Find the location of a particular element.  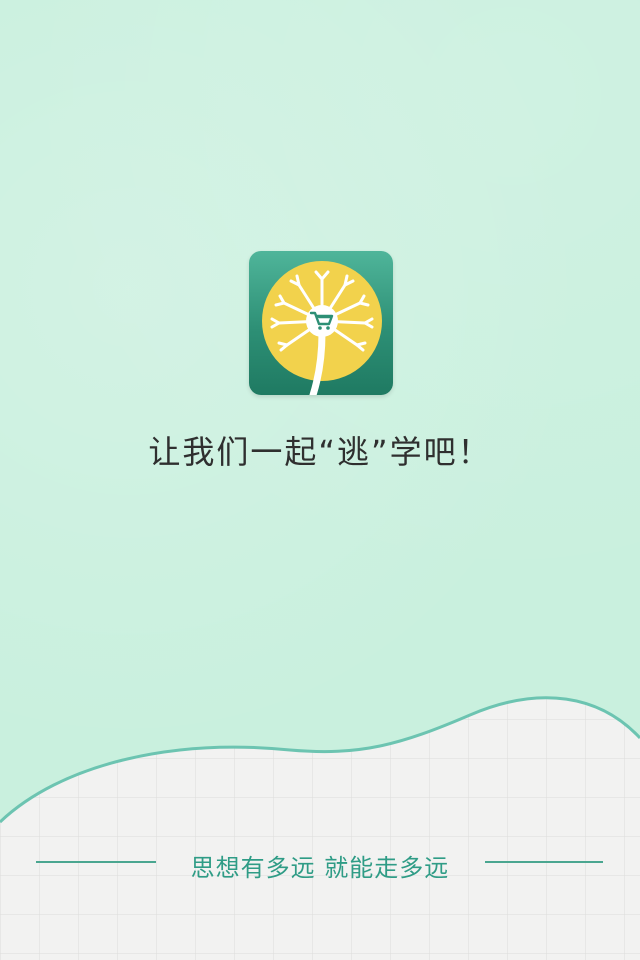

slogan-row: 思想有多远 就能走多远 is located at coordinates (320, 862).